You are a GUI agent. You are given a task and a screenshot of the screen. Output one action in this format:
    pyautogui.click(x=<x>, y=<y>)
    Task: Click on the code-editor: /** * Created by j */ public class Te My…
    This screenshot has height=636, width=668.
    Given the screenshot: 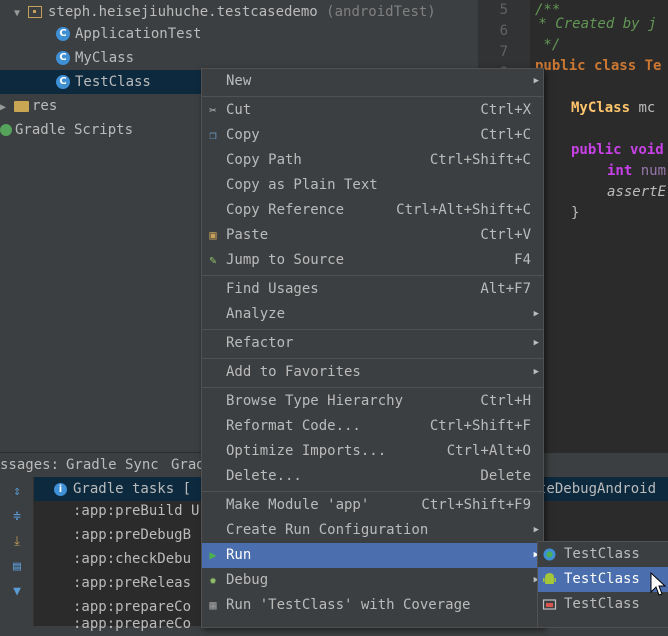 What is the action you would take?
    pyautogui.click(x=599, y=226)
    